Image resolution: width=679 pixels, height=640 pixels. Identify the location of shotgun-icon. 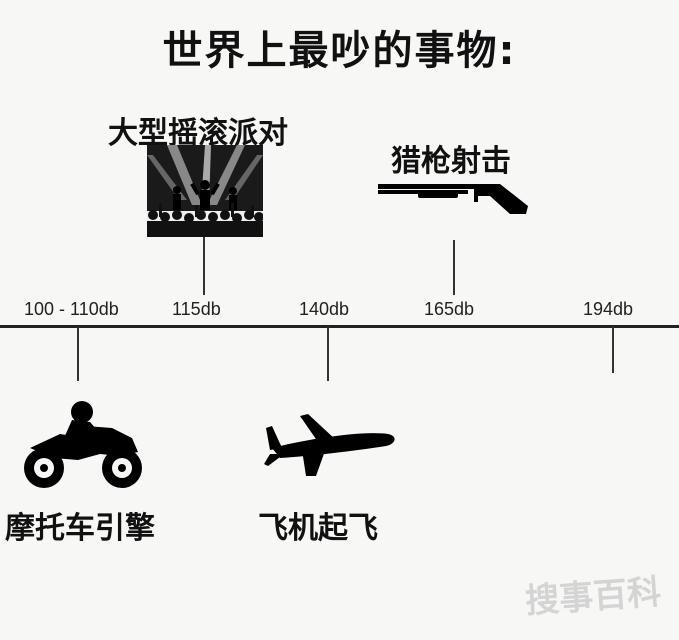
(453, 199).